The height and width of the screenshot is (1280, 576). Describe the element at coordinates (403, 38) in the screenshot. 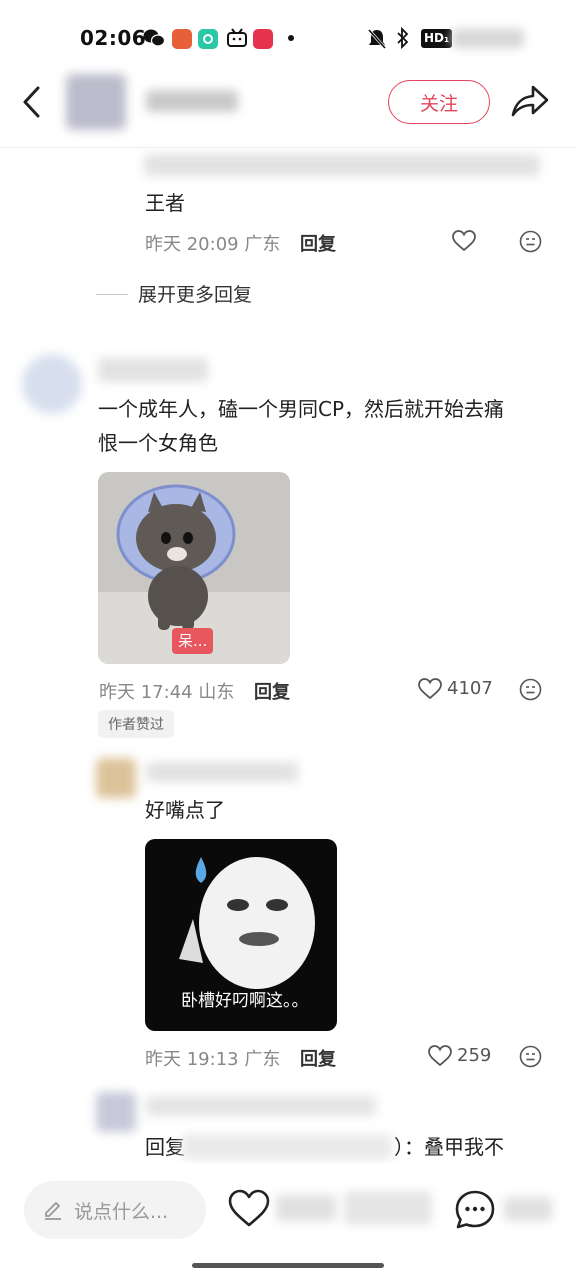

I see `bluetooth-icon` at that location.